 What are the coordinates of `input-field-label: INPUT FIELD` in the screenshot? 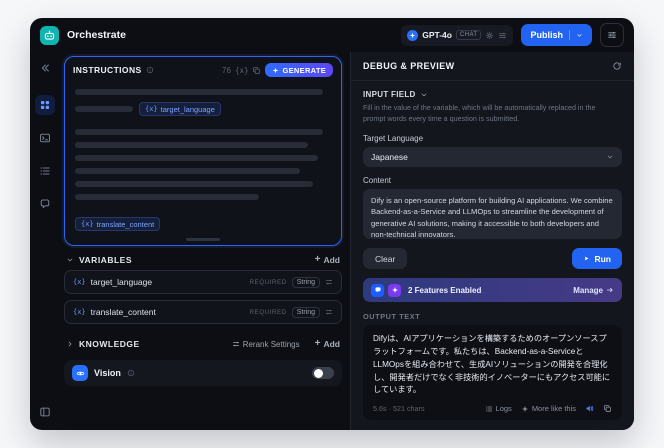 It's located at (389, 94).